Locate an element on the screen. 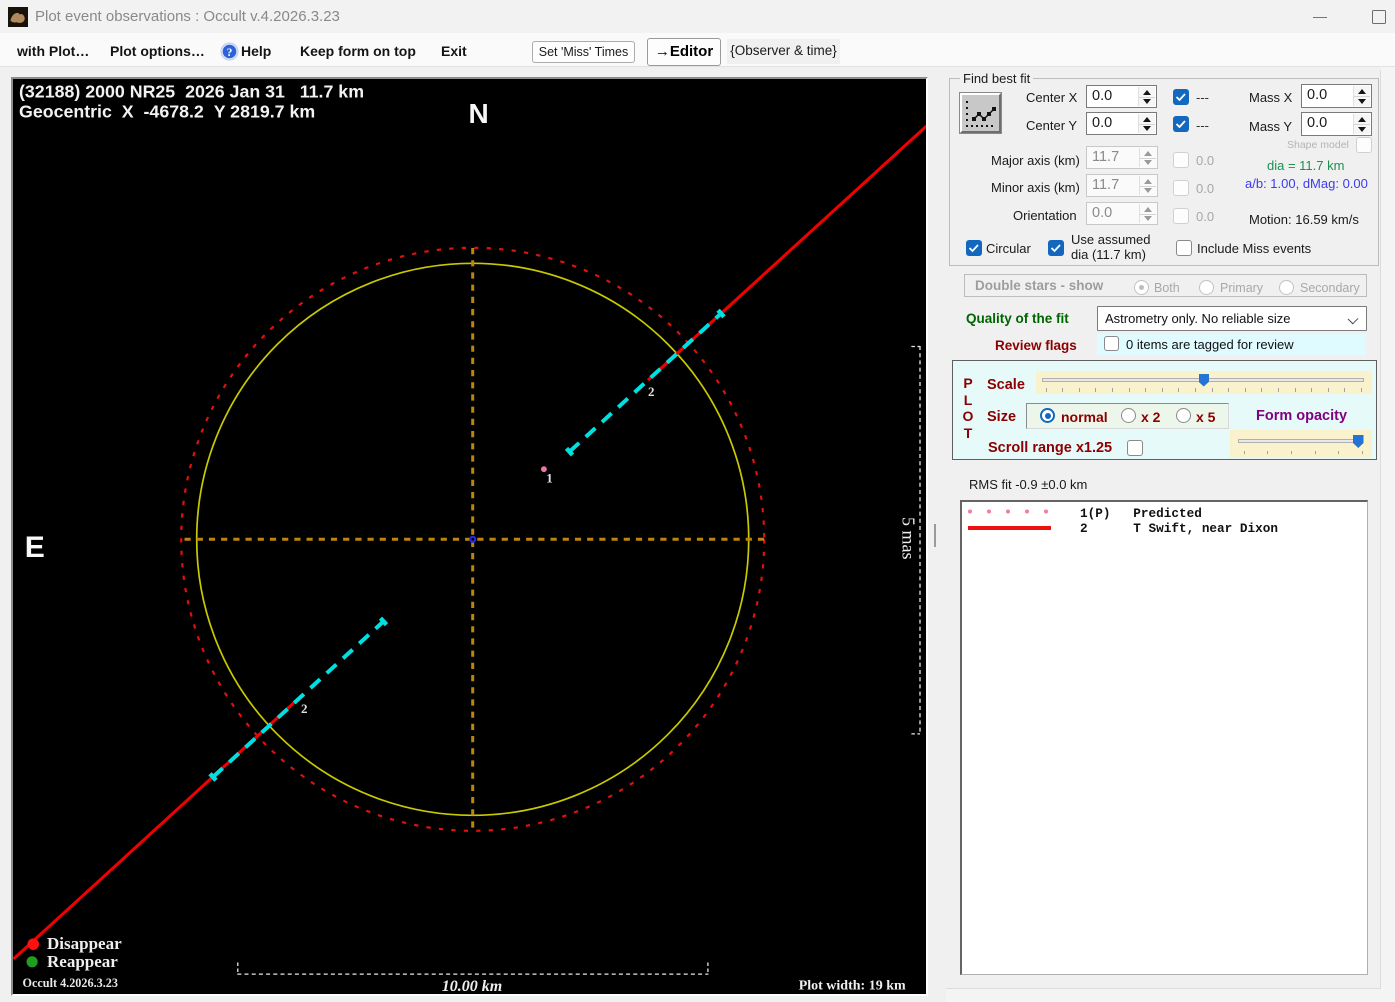  svg-text: 10.00 km is located at coordinates (472, 986).